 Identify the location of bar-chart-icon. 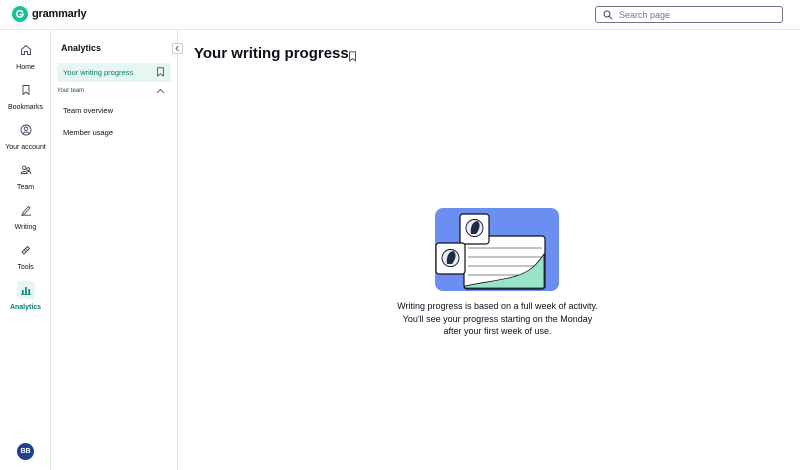
(25, 290).